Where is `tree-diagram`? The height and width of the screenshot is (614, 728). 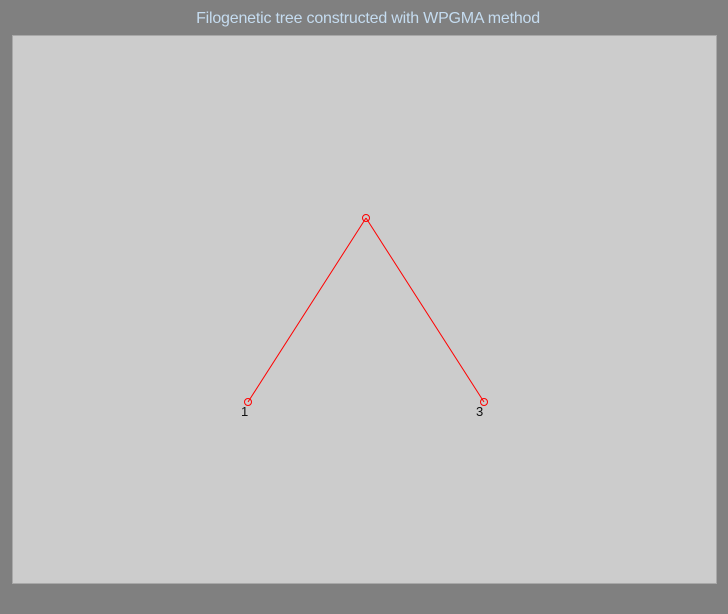 tree-diagram is located at coordinates (366, 310).